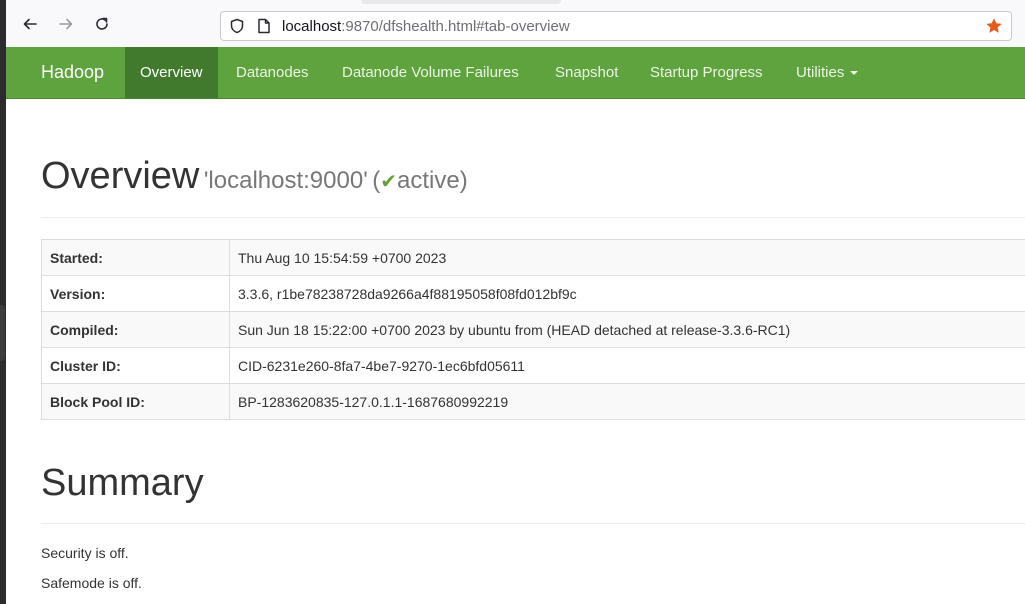 Image resolution: width=1025 pixels, height=604 pixels. I want to click on row-label-block-pool-id: Block Pool ID:, so click(135, 401).